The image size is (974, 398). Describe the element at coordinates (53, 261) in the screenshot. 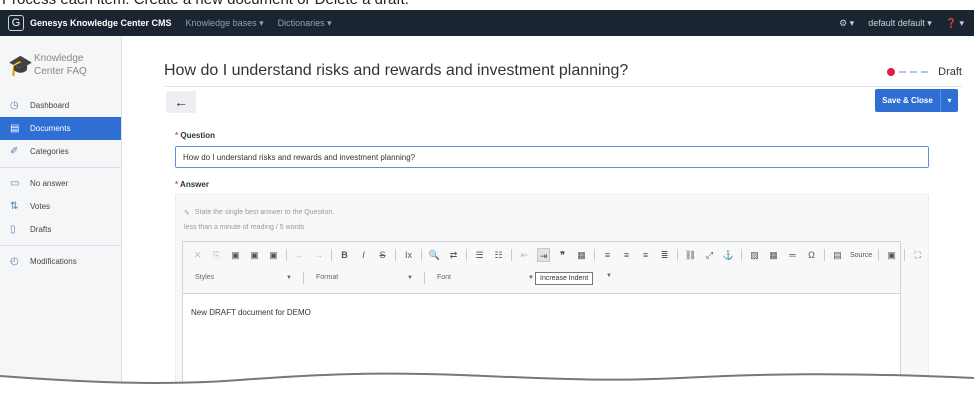

I see `sidebar-item-label: Modifications` at that location.